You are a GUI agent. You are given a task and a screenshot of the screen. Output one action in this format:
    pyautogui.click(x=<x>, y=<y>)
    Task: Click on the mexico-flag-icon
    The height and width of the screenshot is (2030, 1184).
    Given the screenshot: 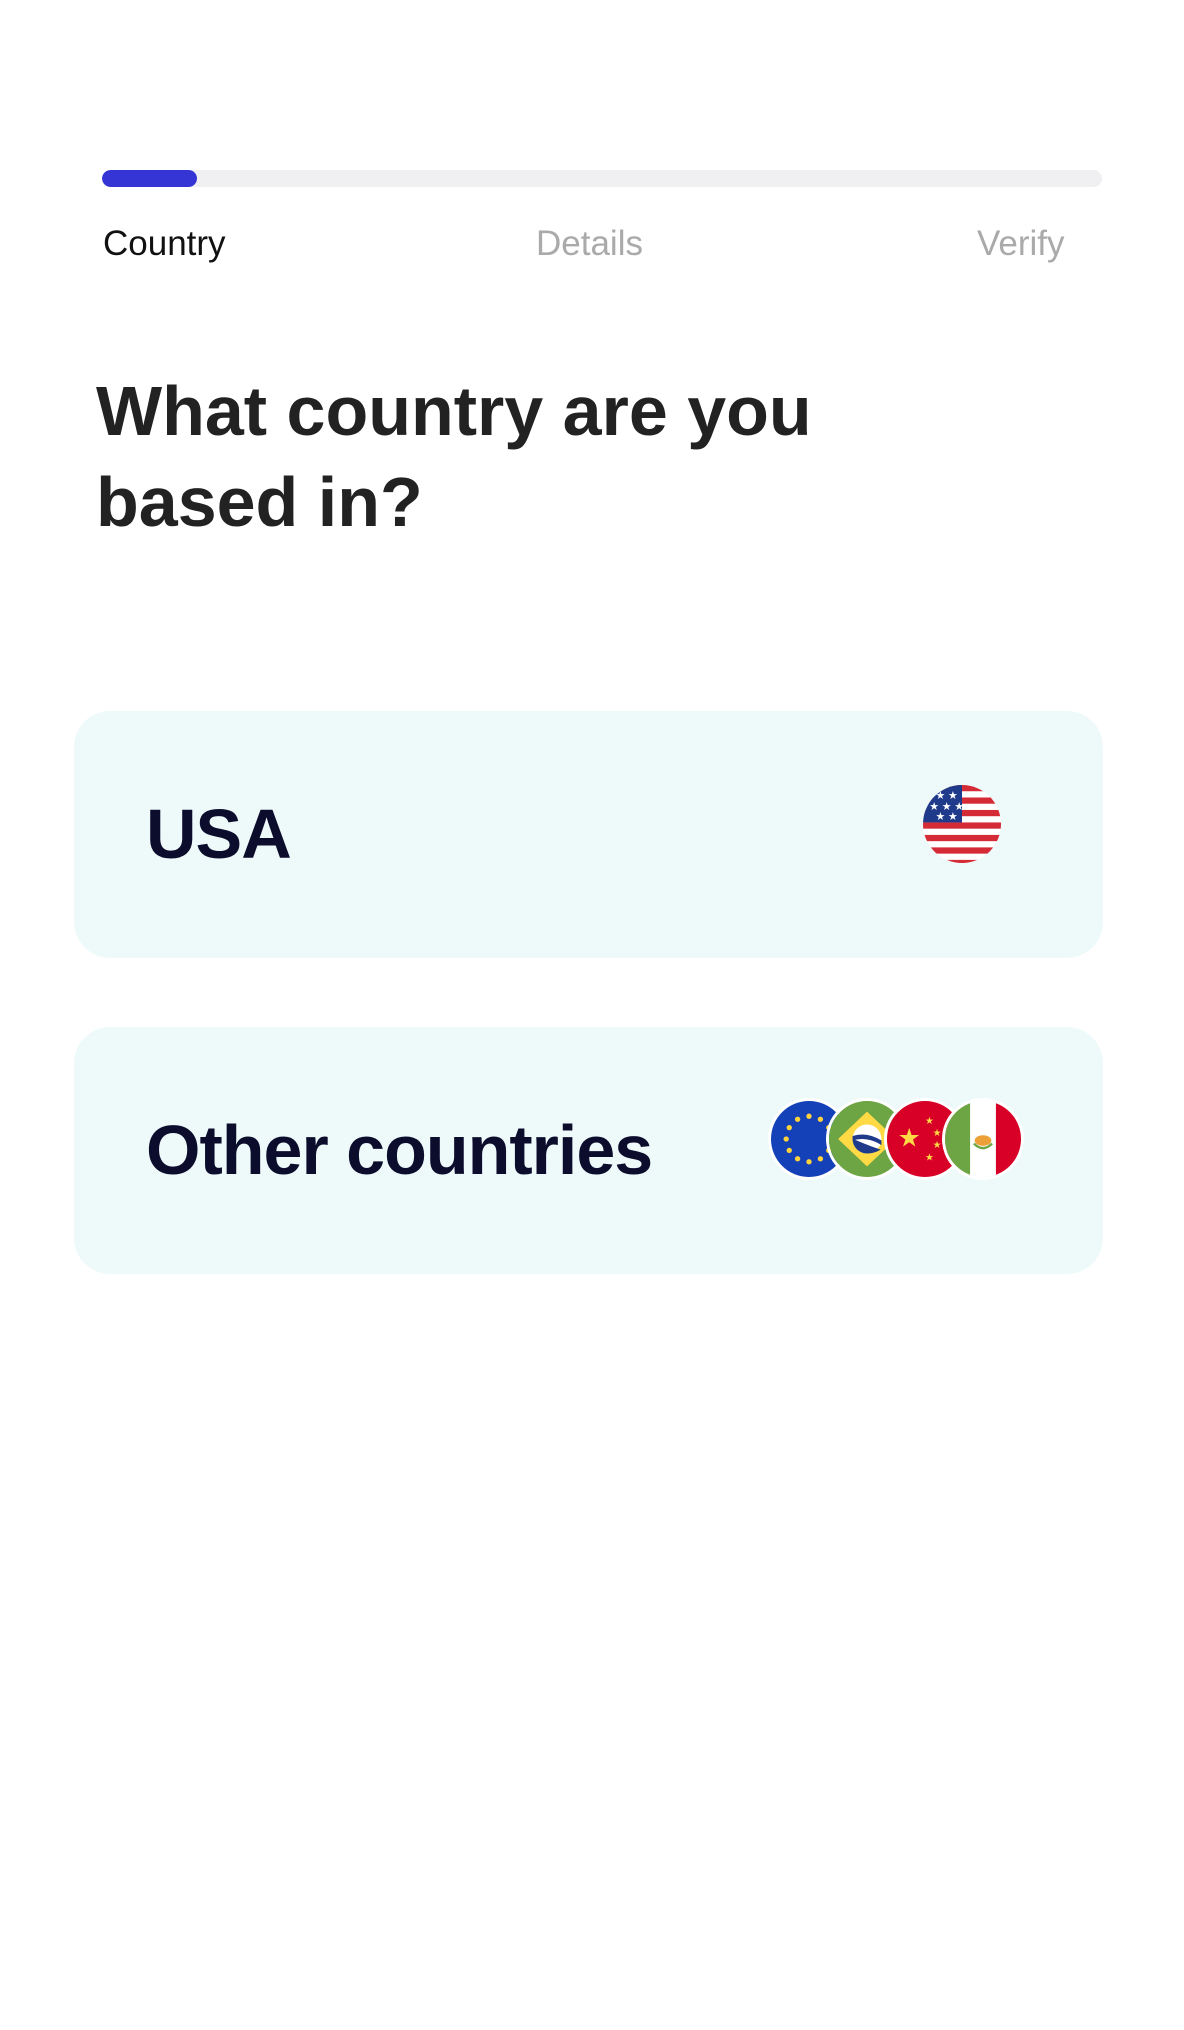 What is the action you would take?
    pyautogui.click(x=983, y=1139)
    